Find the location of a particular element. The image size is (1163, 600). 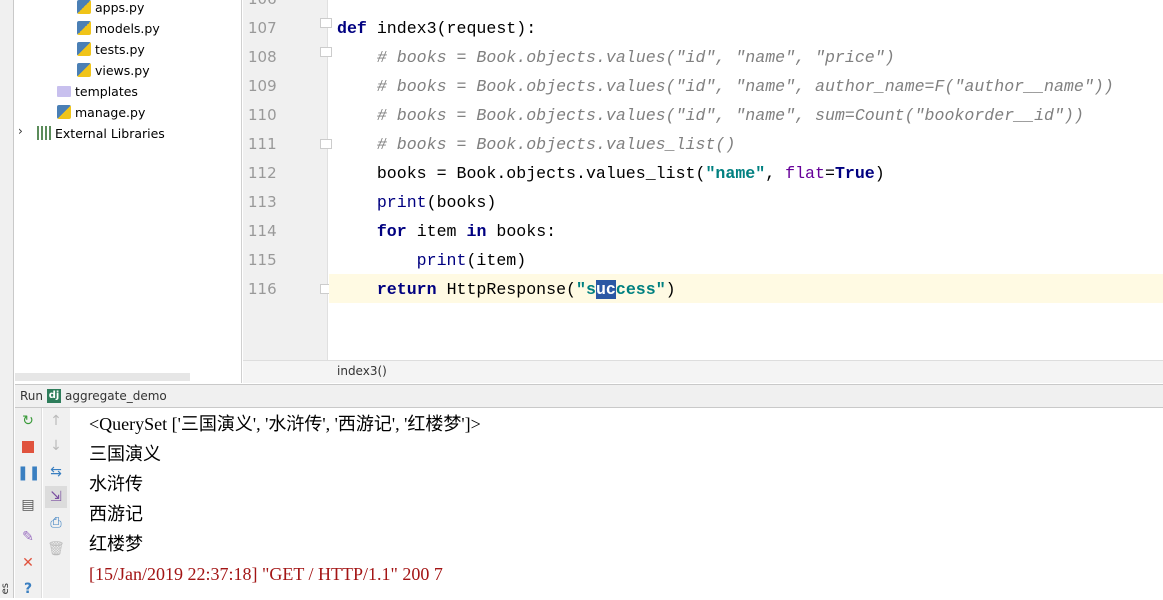

code-token: "s is located at coordinates (586, 289).